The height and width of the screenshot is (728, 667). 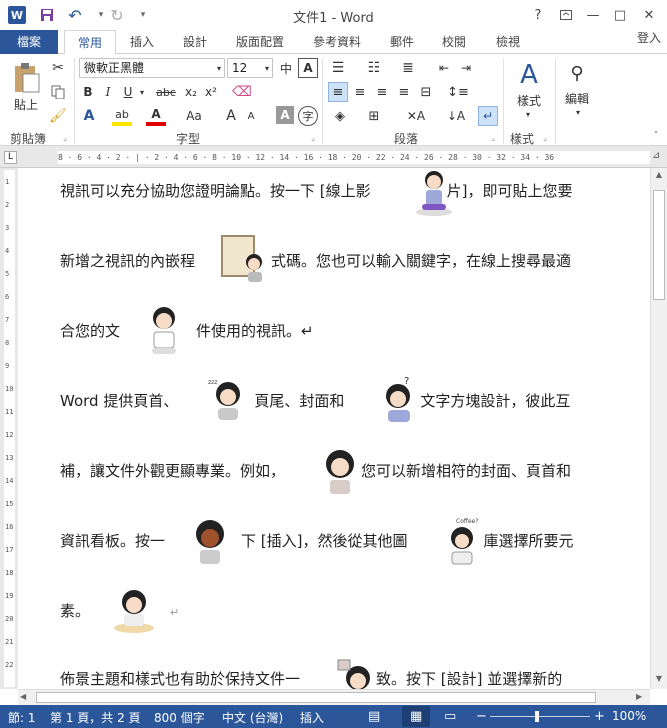 I want to click on girl-hiding-illustration: zzz, so click(x=228, y=399).